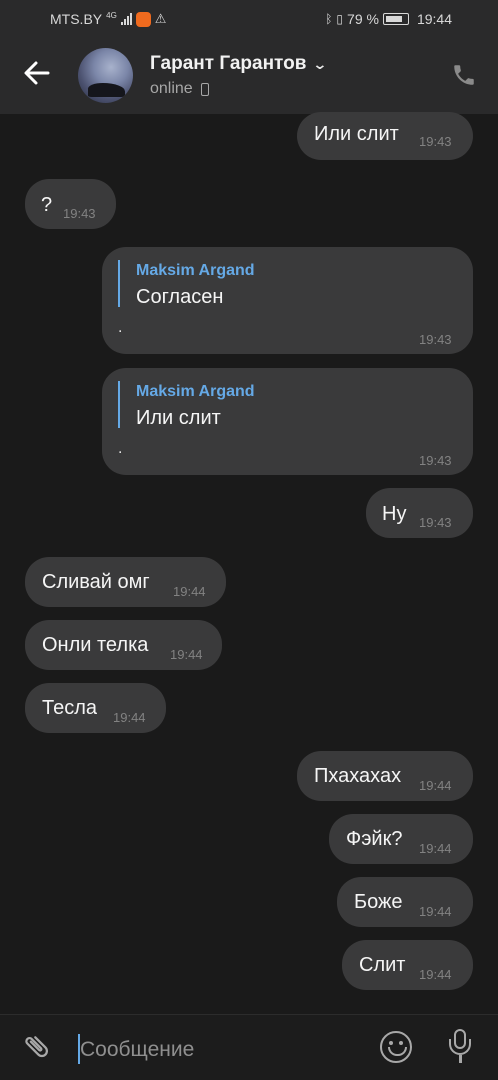  I want to click on message-bubble-outgoing: Ну 19:43, so click(419, 513).